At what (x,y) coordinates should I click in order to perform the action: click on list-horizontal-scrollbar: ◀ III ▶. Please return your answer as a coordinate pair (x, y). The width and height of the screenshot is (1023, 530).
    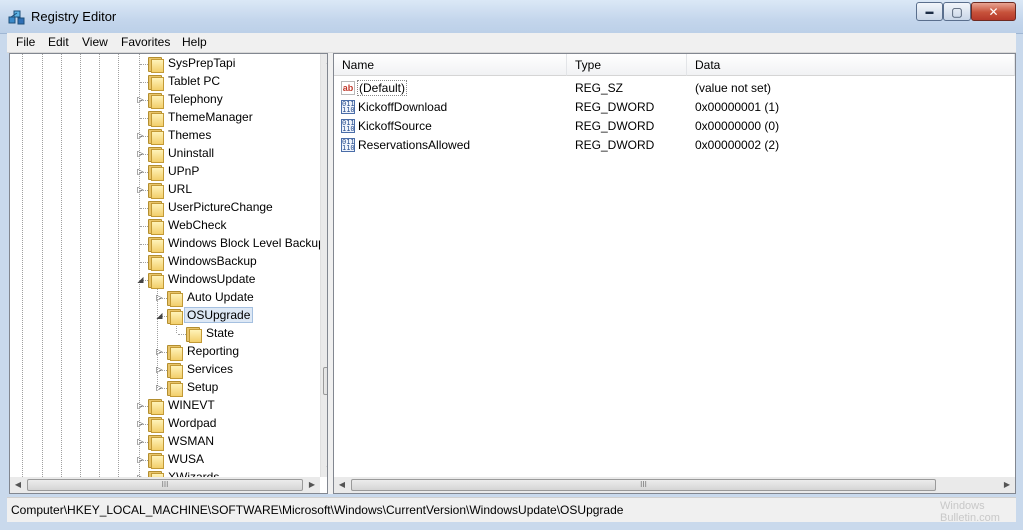
    Looking at the image, I should click on (674, 485).